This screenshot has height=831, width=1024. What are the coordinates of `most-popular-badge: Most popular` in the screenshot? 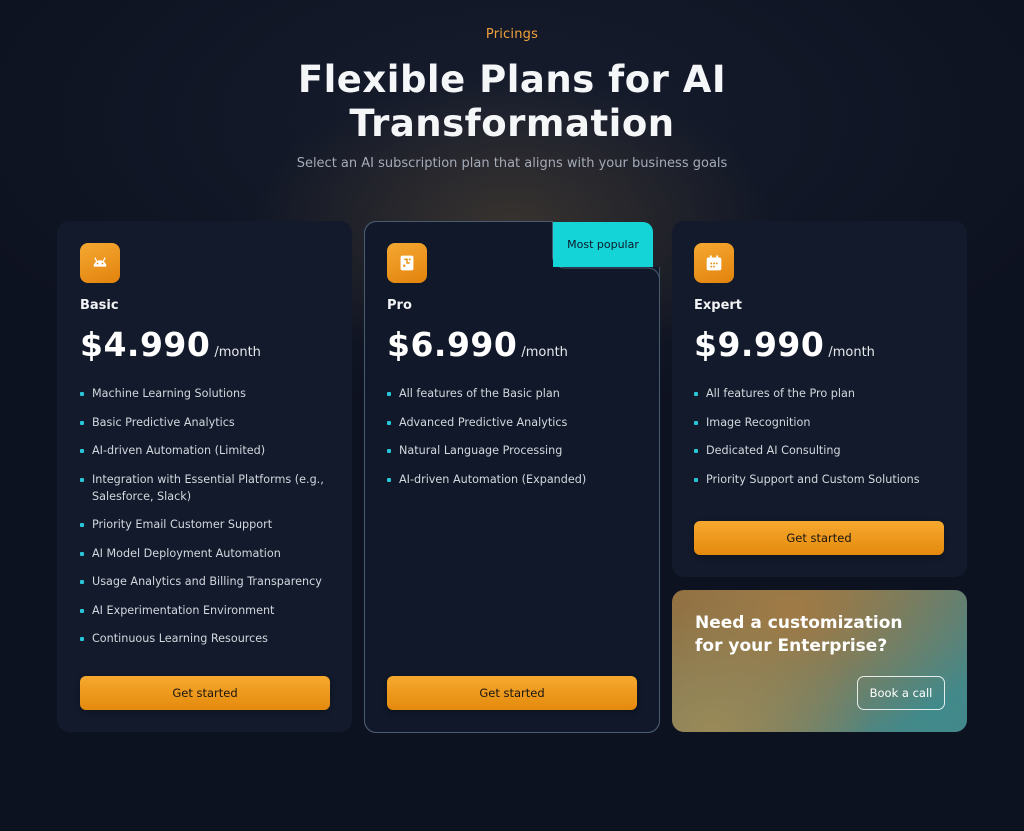 It's located at (603, 244).